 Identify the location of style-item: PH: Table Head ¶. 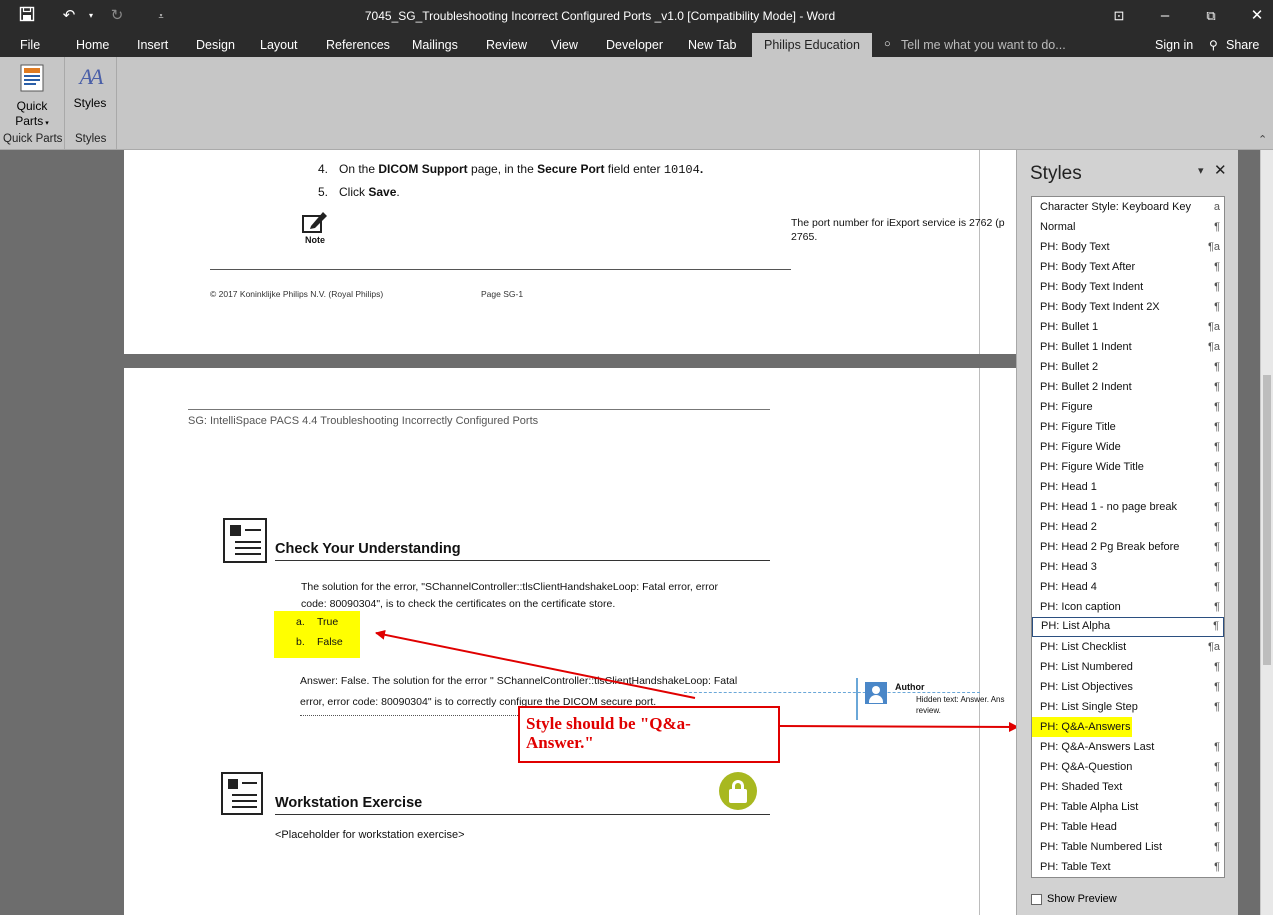
(1128, 827).